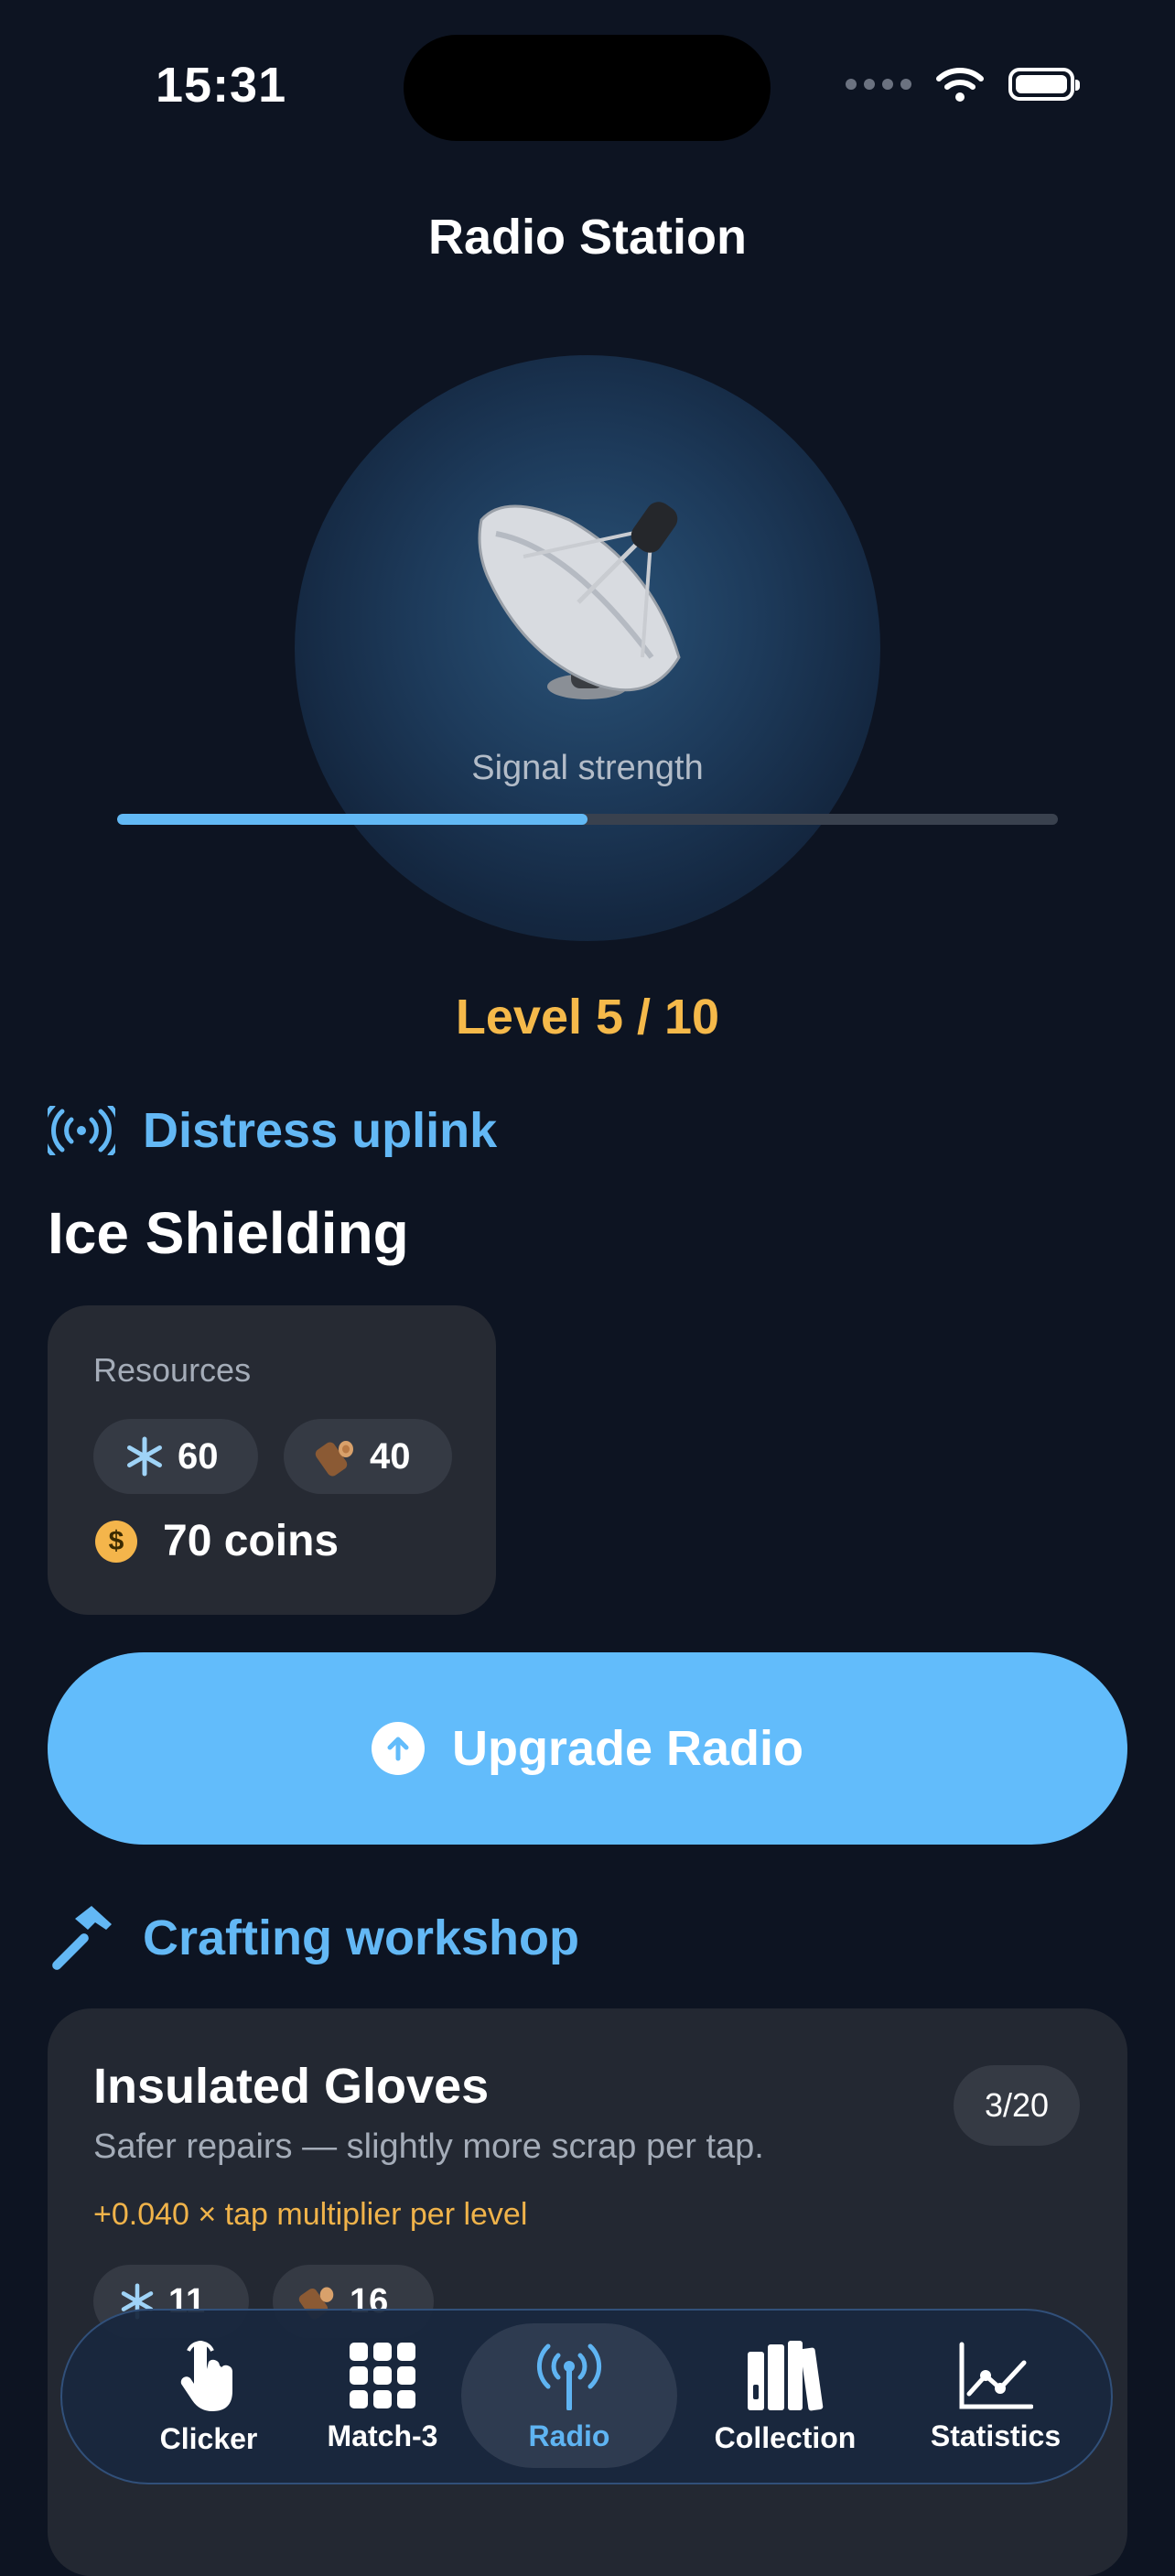  What do you see at coordinates (175, 1457) in the screenshot?
I see `resource-chip-ice: 60` at bounding box center [175, 1457].